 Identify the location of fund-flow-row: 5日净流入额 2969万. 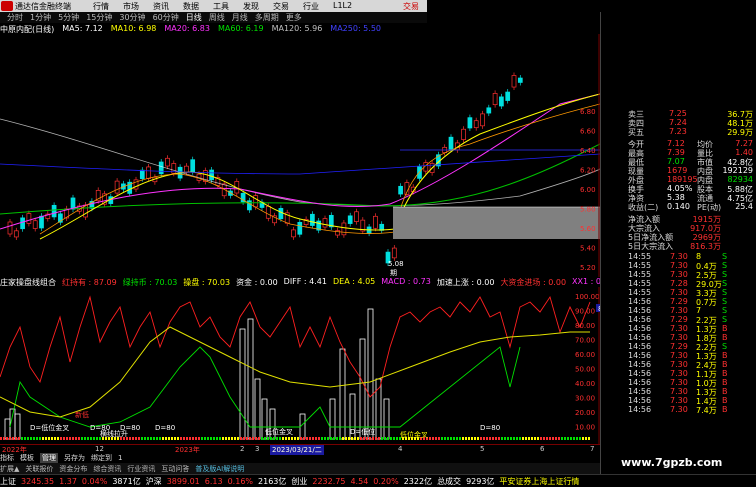
(678, 237).